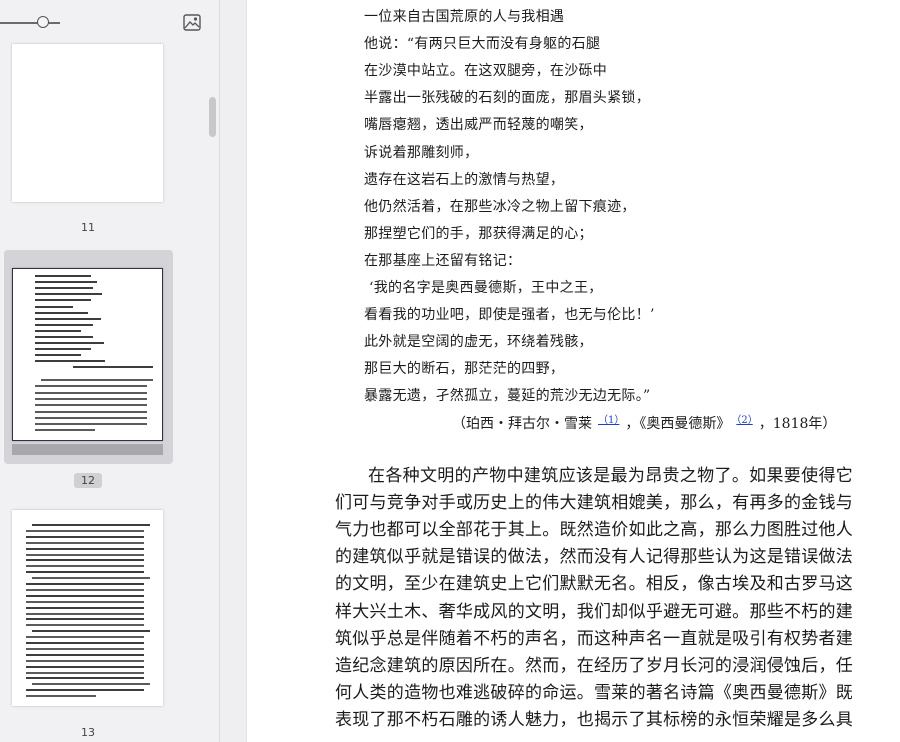 Image resolution: width=900 pixels, height=742 pixels. Describe the element at coordinates (507, 396) in the screenshot. I see `poem-line: 暴露无遗，孑然孤立，蔓延的荒沙无边无际。”` at that location.